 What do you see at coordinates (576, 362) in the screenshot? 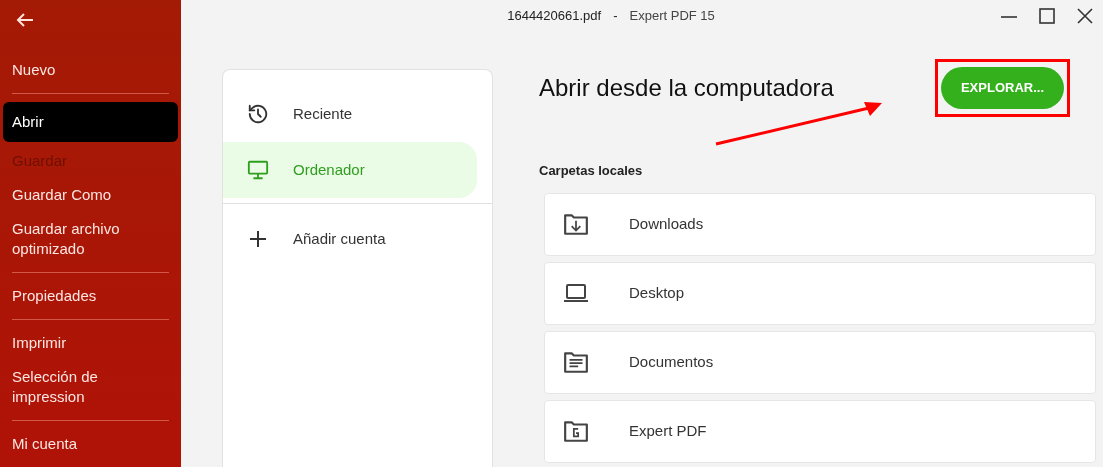
I see `document-folder-icon` at bounding box center [576, 362].